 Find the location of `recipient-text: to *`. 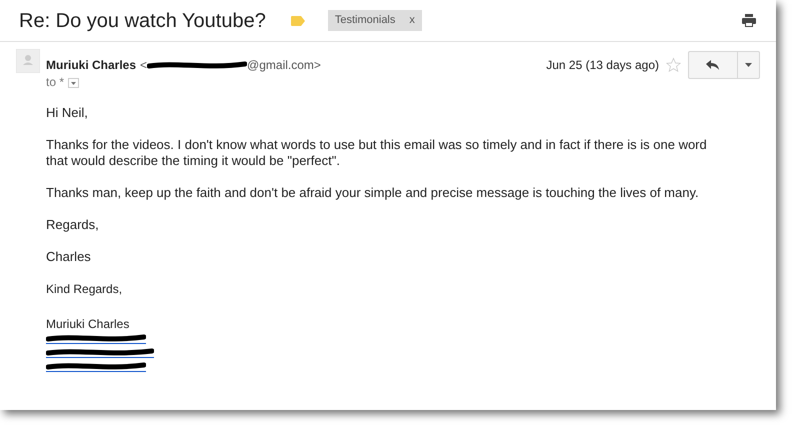

recipient-text: to * is located at coordinates (55, 82).